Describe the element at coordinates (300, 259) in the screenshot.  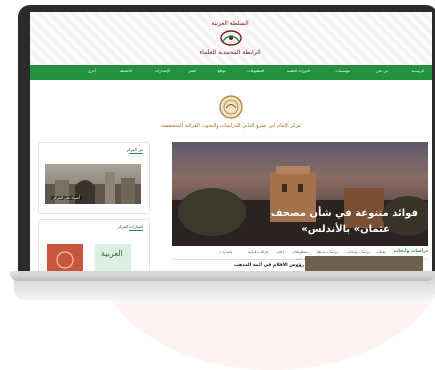
I see `article-meta: د. أحمد` at that location.